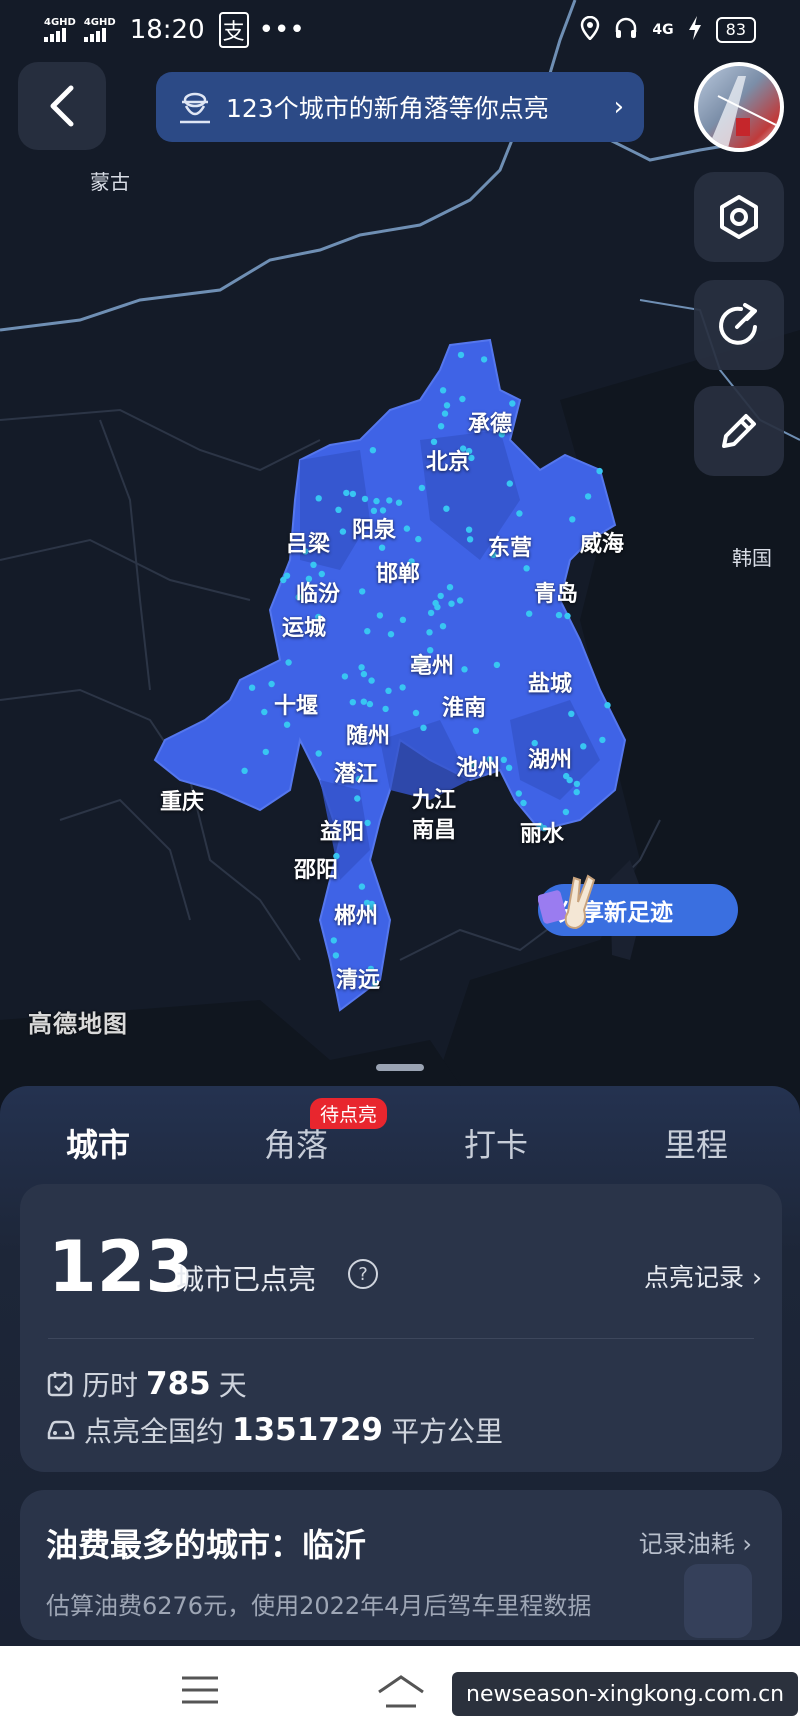 This screenshot has width=800, height=1734. I want to click on city-label: 重庆, so click(182, 802).